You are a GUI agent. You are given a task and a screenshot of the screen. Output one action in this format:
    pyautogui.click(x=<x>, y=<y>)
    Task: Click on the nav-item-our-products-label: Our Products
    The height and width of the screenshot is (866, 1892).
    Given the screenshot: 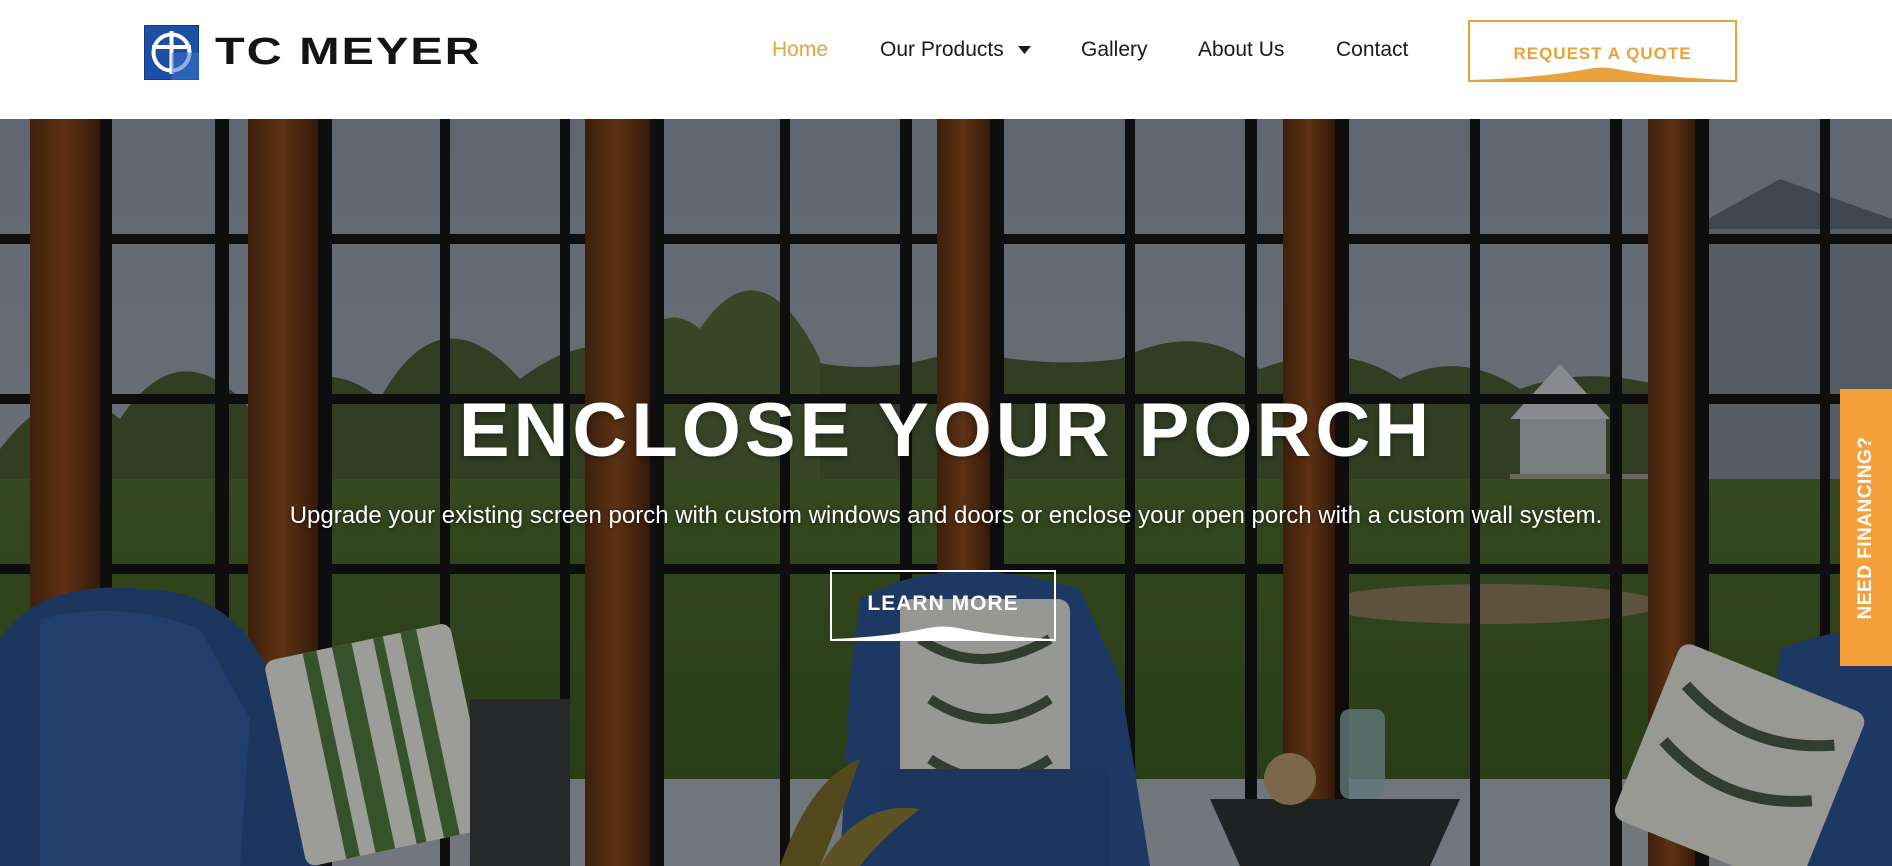 What is the action you would take?
    pyautogui.click(x=942, y=49)
    